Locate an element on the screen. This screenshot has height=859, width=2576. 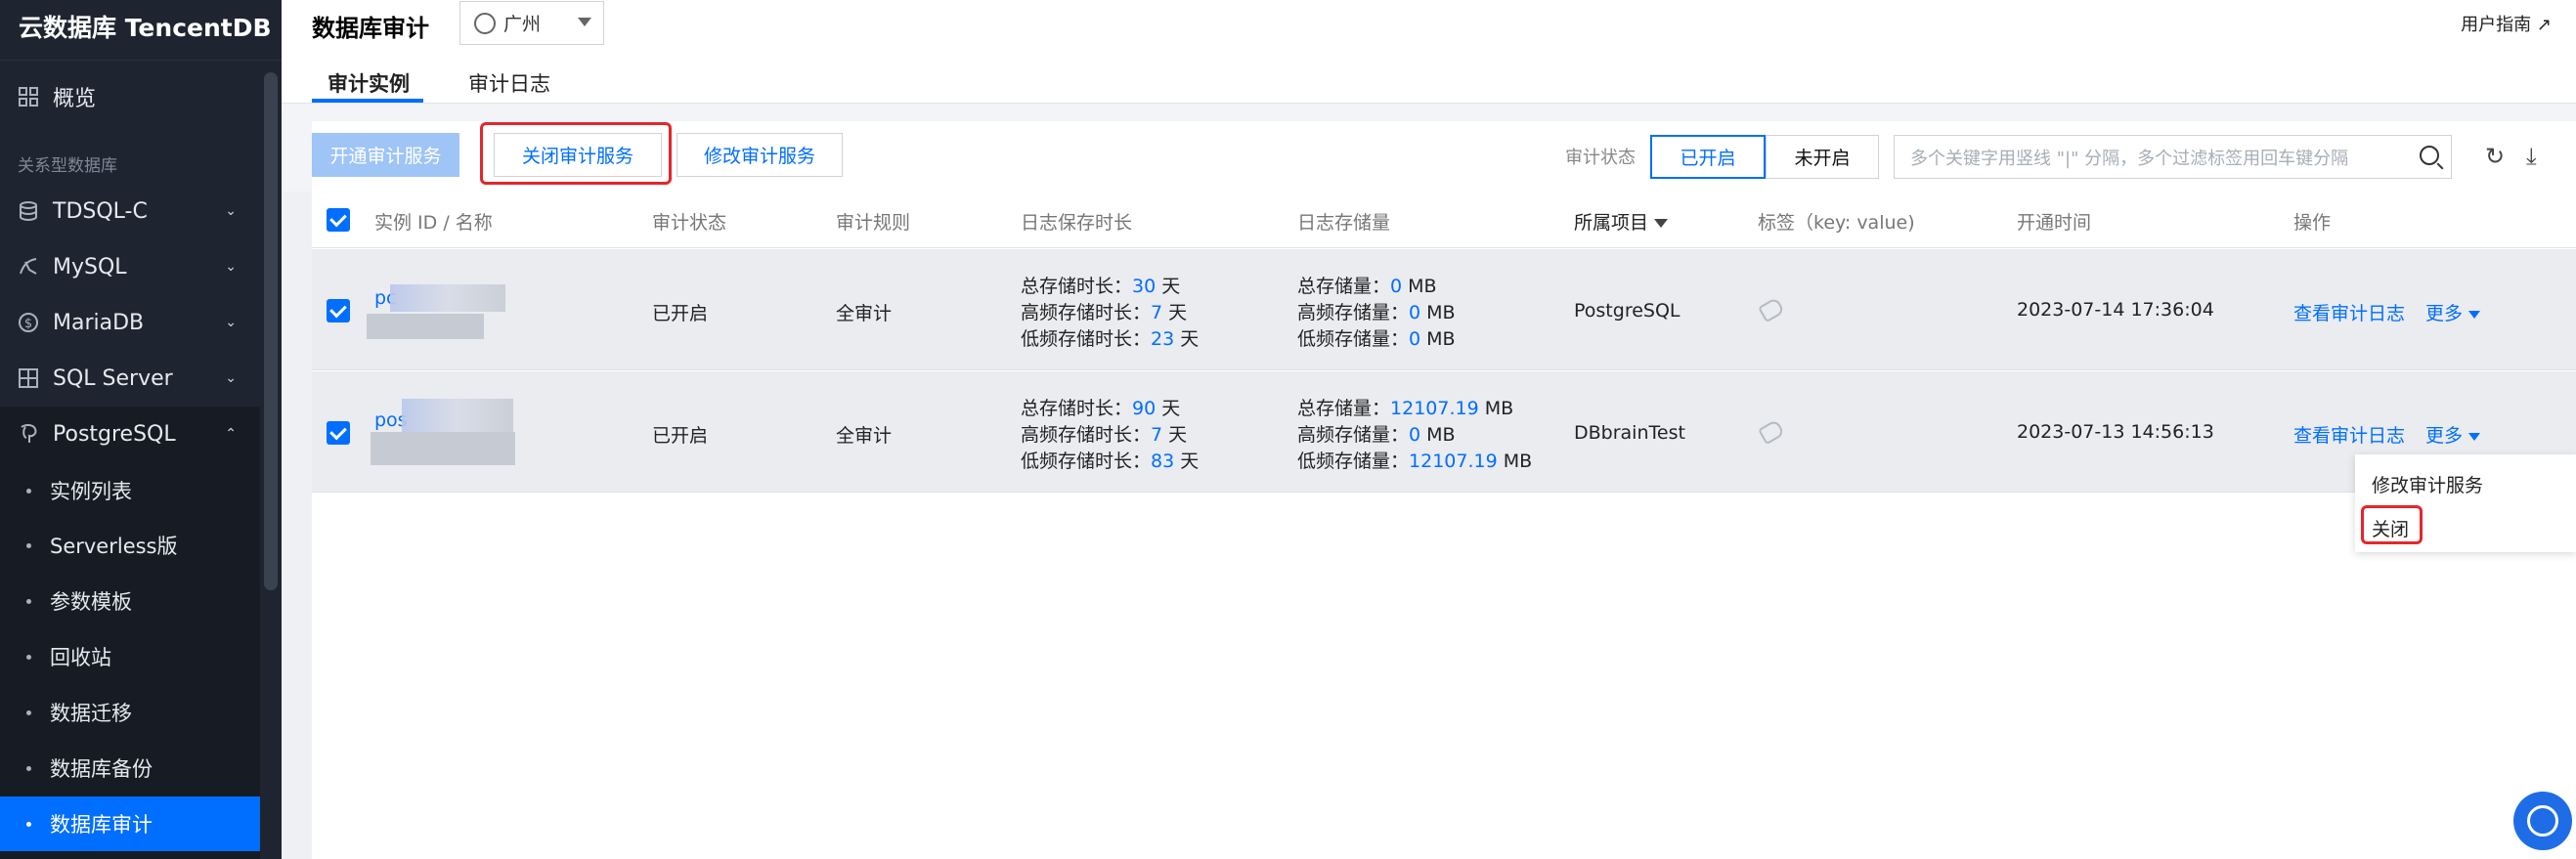
sidebar-subitem-data-migration: 数据迁移 is located at coordinates (130, 712).